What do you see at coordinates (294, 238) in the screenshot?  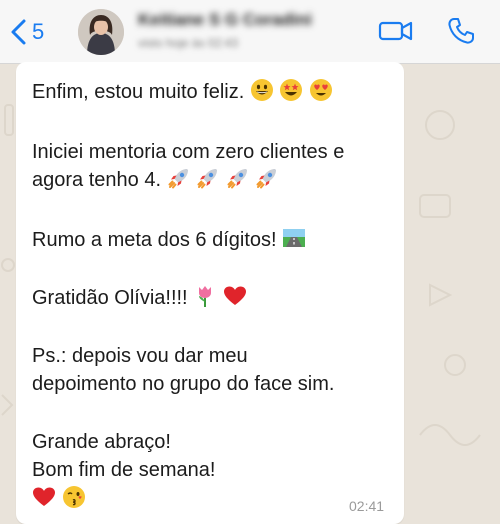 I see `motorway-icon` at bounding box center [294, 238].